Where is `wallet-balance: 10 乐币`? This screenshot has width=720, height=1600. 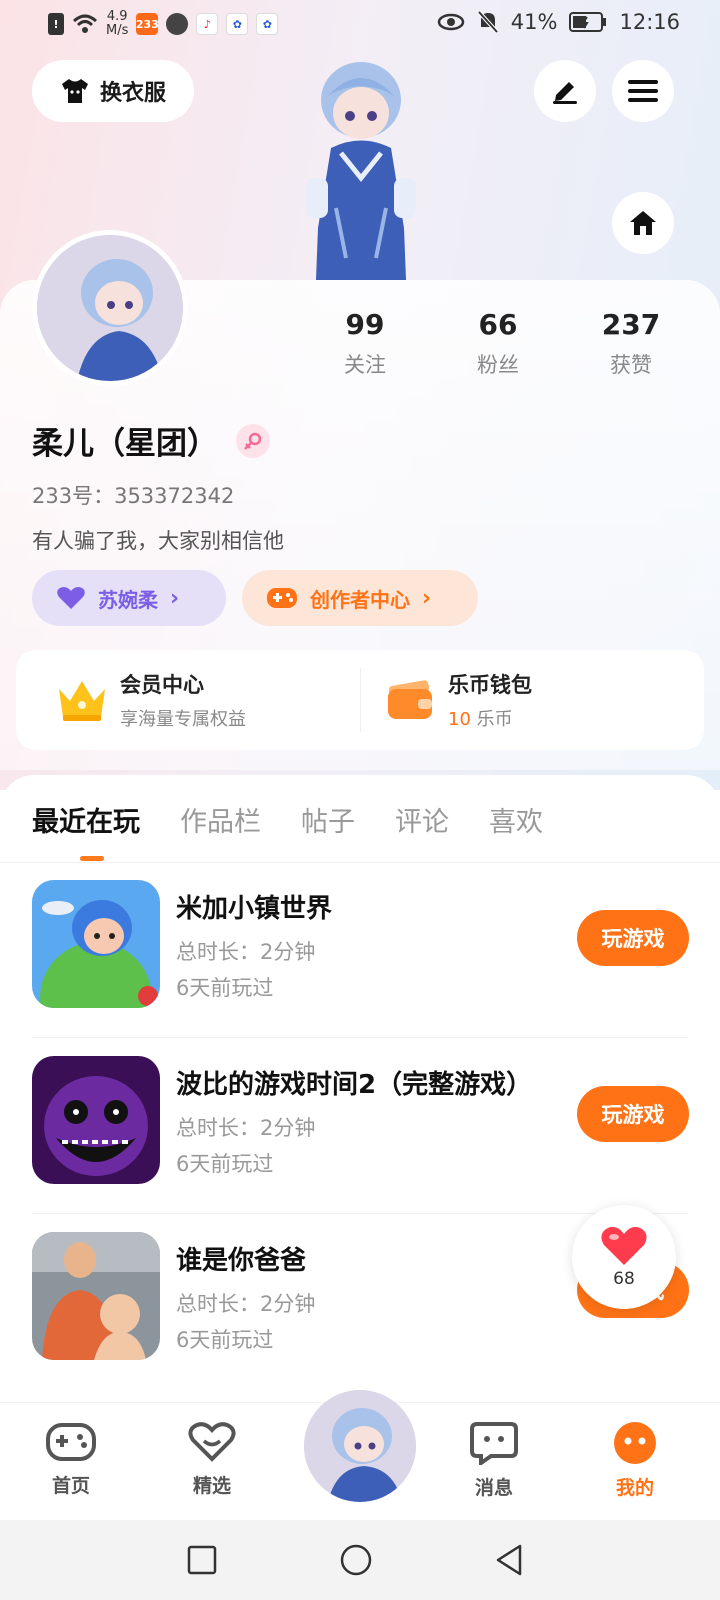
wallet-balance: 10 乐币 is located at coordinates (490, 718).